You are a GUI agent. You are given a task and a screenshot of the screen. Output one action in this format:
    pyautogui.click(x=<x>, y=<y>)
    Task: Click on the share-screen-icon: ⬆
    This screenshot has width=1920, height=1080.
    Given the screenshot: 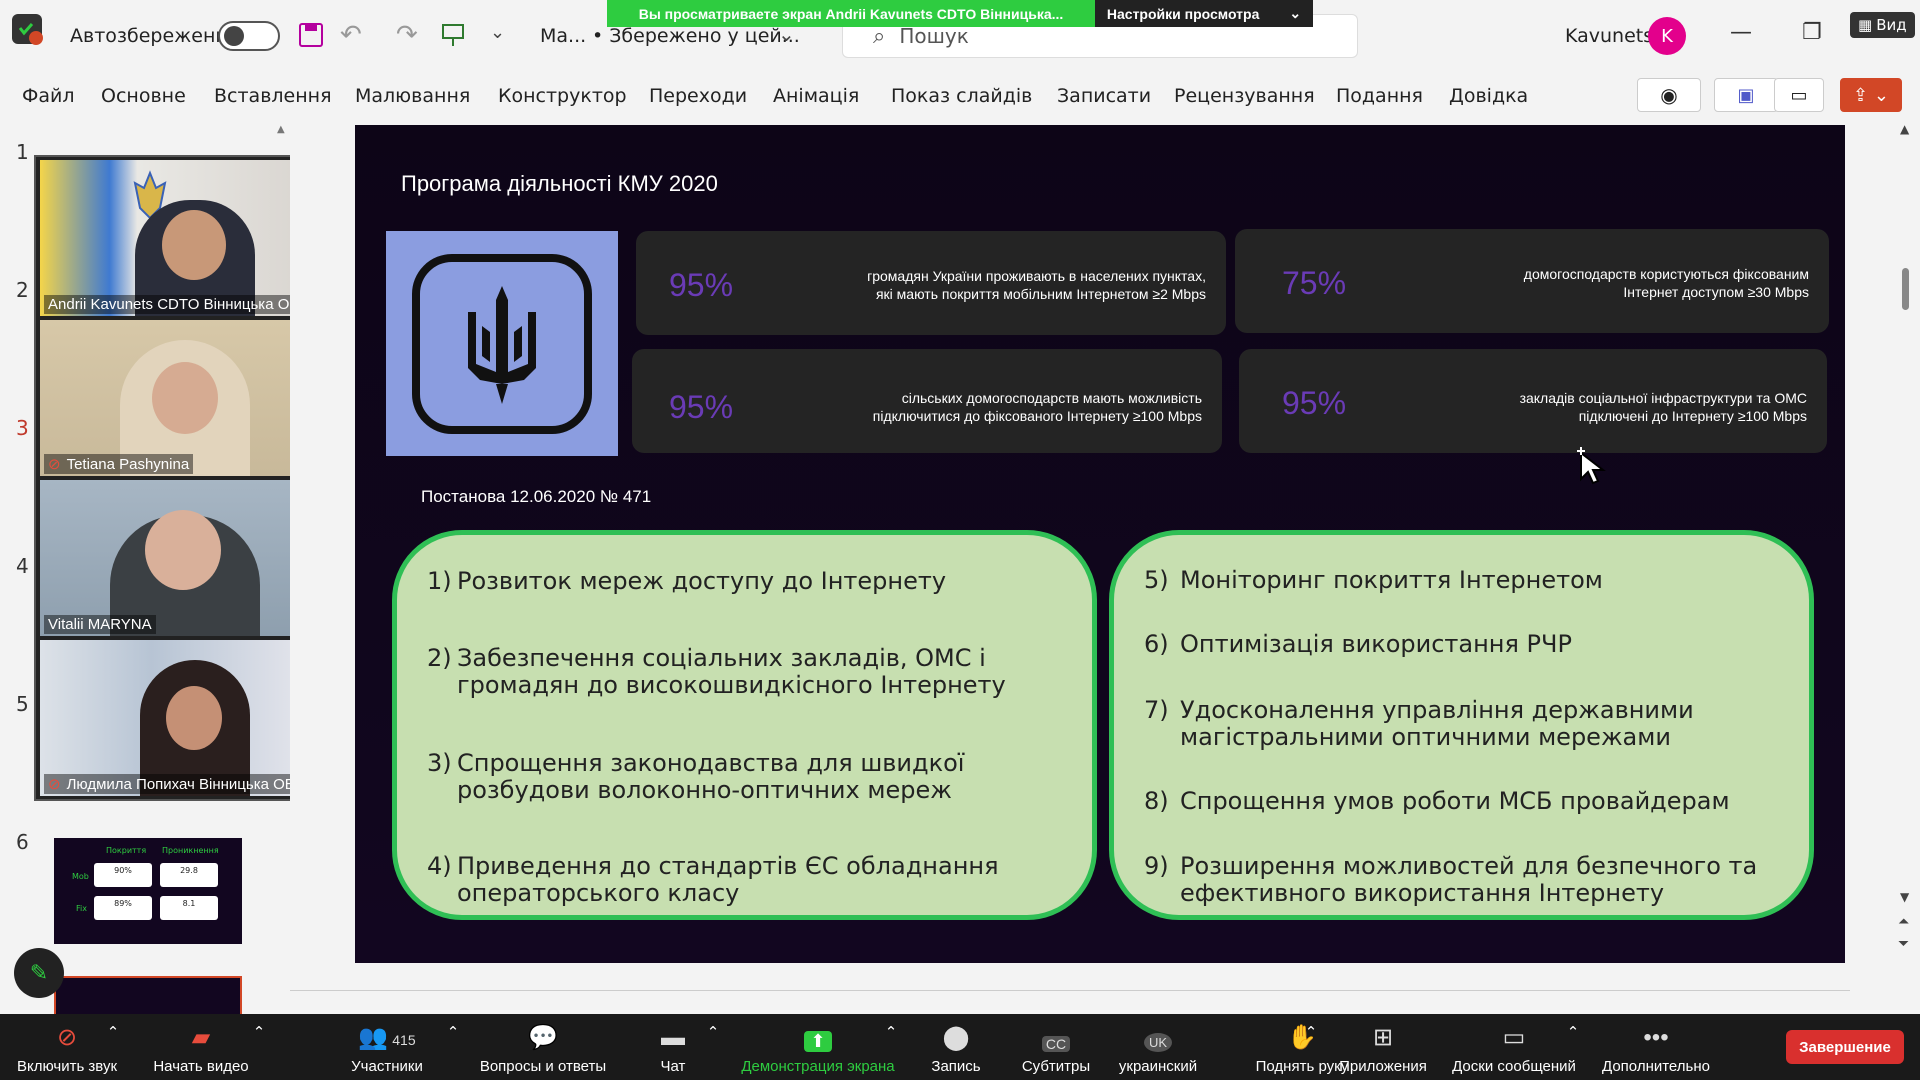 What is the action you would take?
    pyautogui.click(x=818, y=1041)
    